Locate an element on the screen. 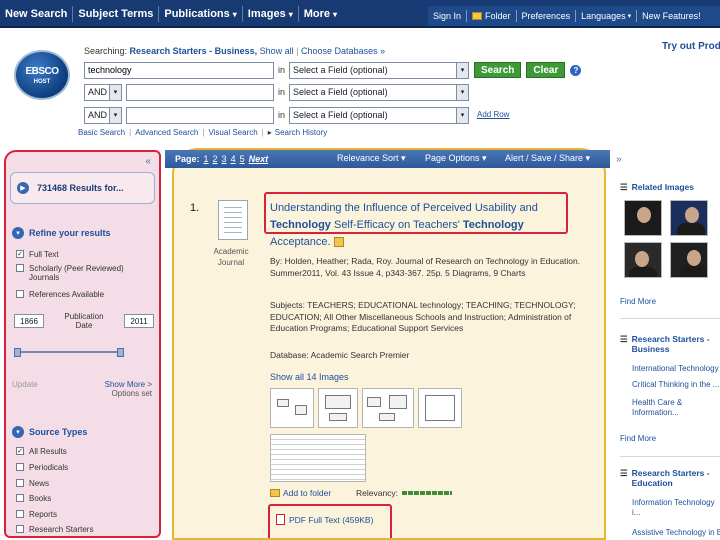 The height and width of the screenshot is (540, 720). show-more-block: Show More > Options set is located at coordinates (128, 389).